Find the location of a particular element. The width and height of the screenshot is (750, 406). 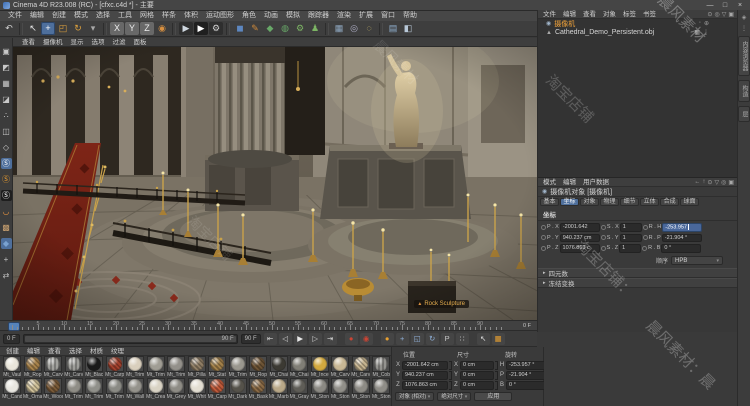

material-menu-1: 创建 is located at coordinates (12, 351).